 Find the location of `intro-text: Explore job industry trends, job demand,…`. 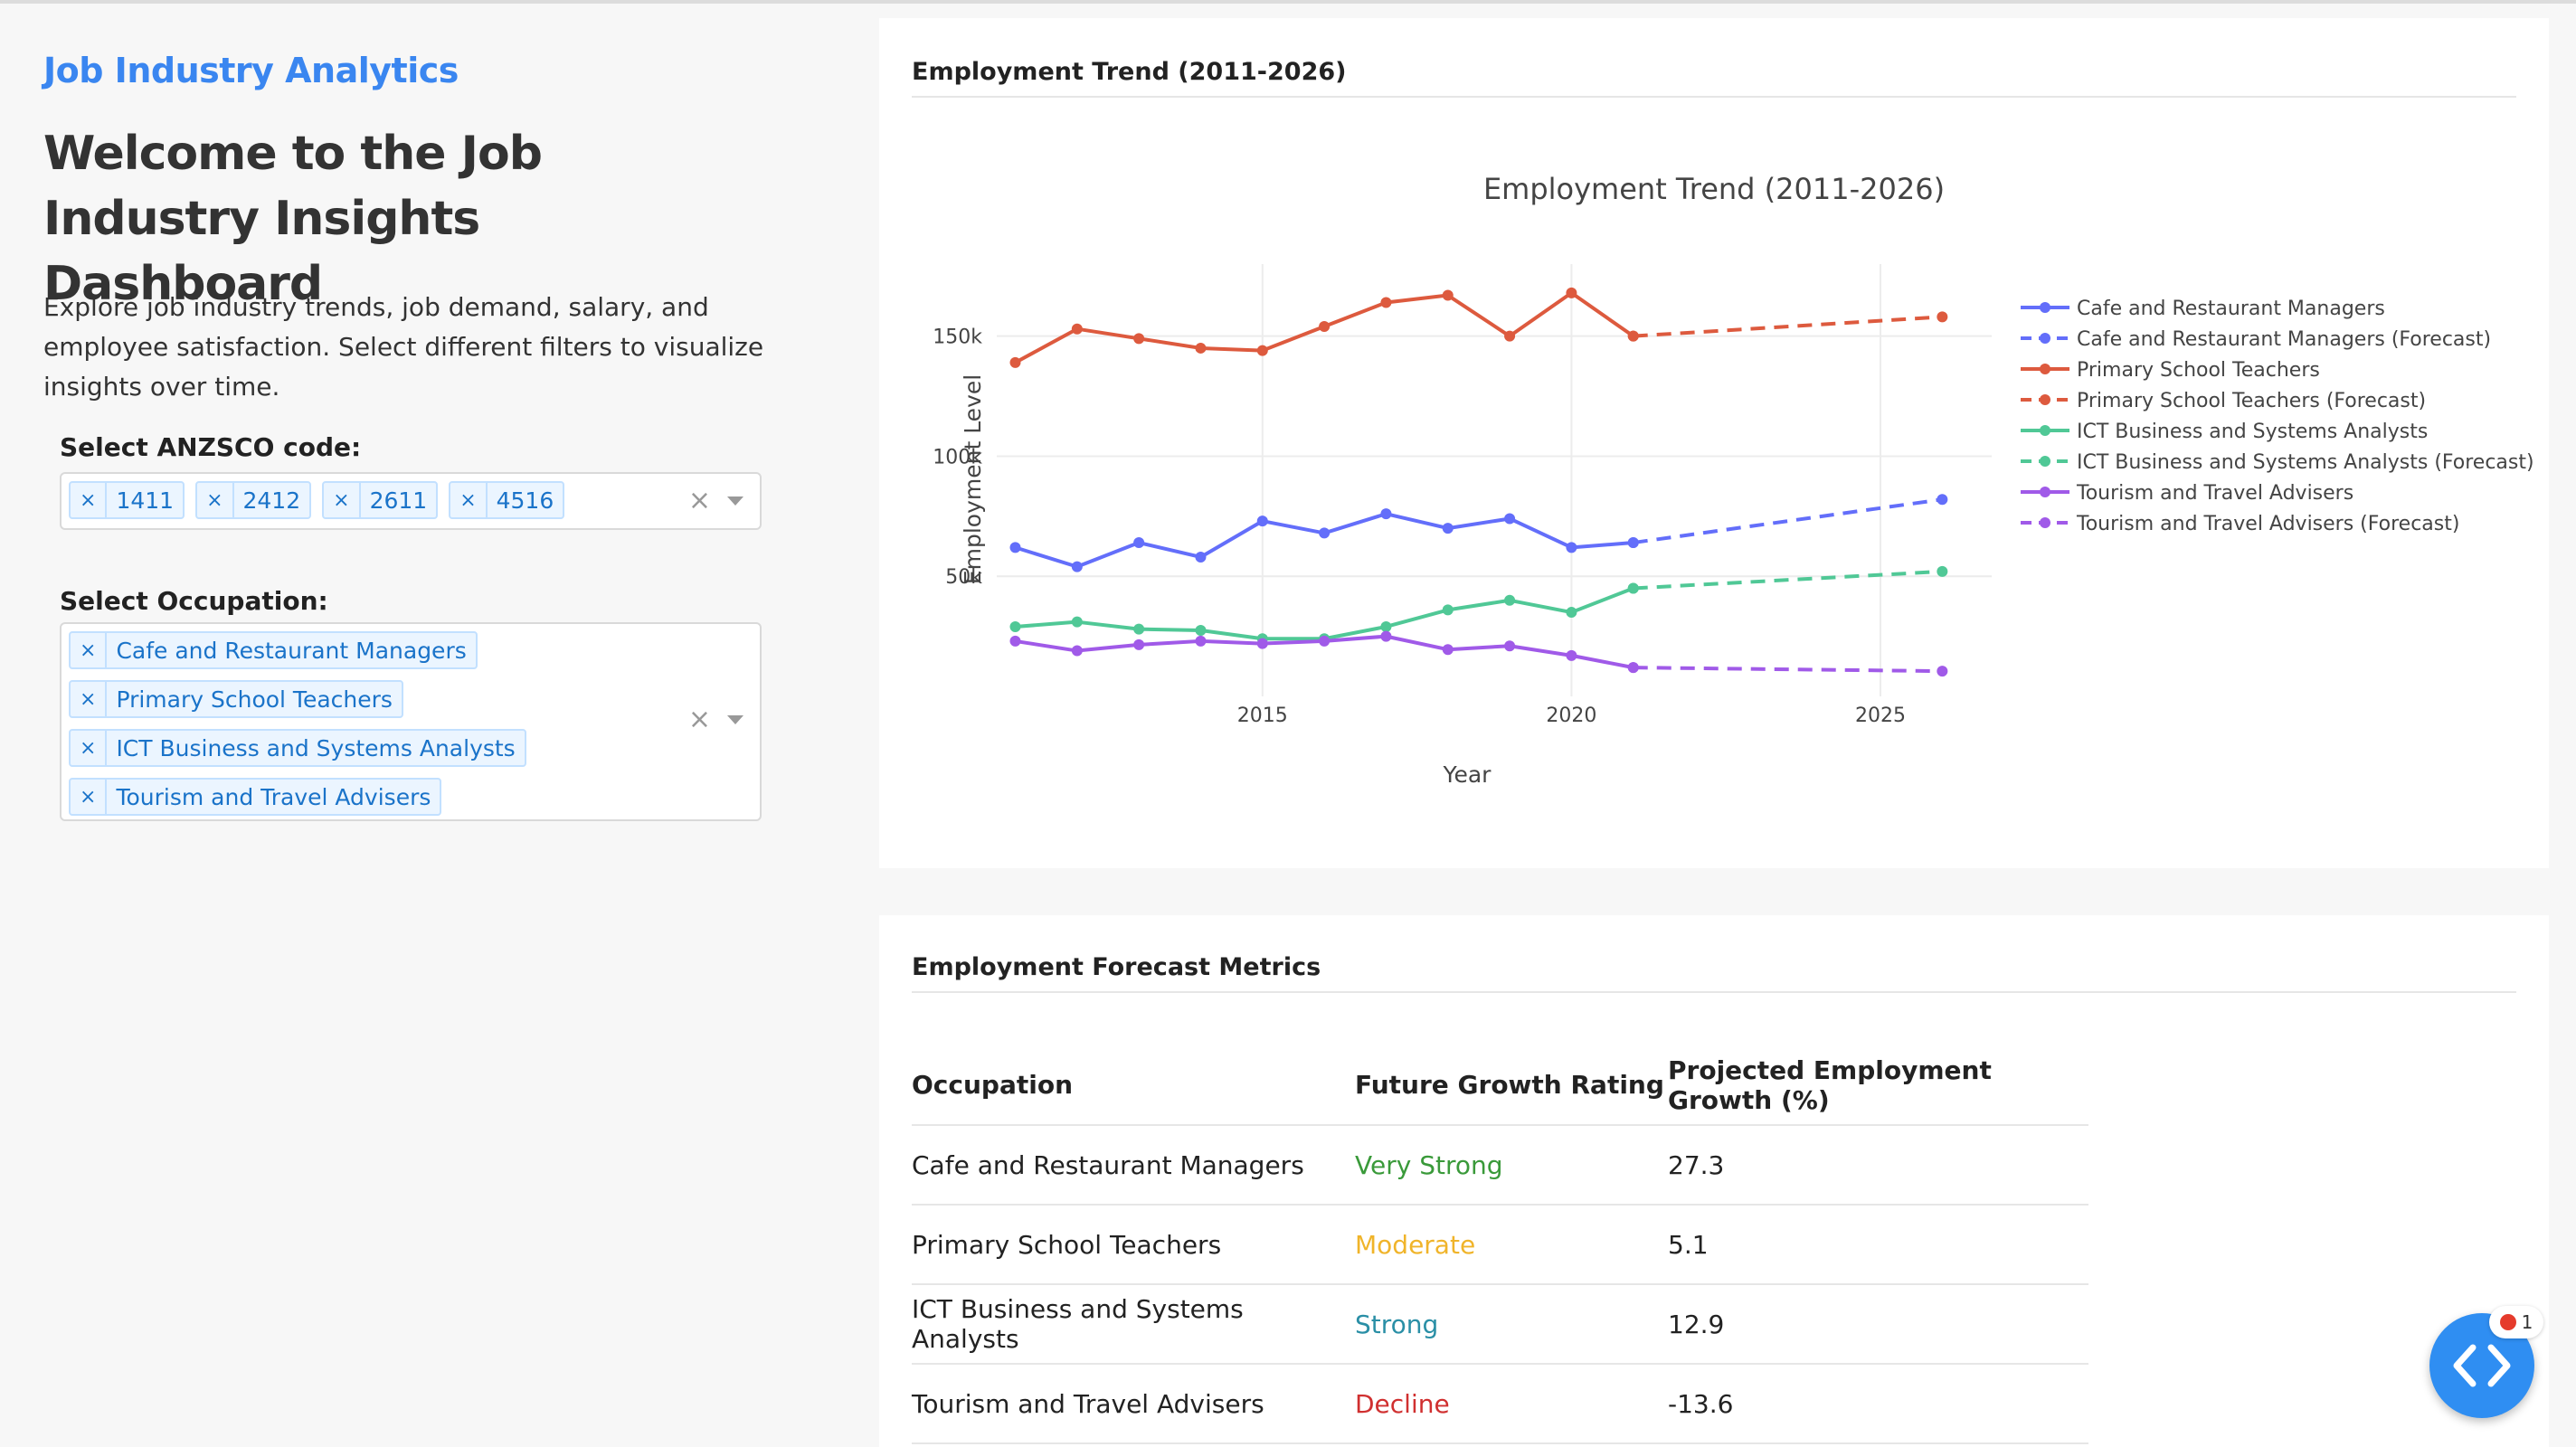

intro-text: Explore job industry trends, job demand,… is located at coordinates (404, 347).